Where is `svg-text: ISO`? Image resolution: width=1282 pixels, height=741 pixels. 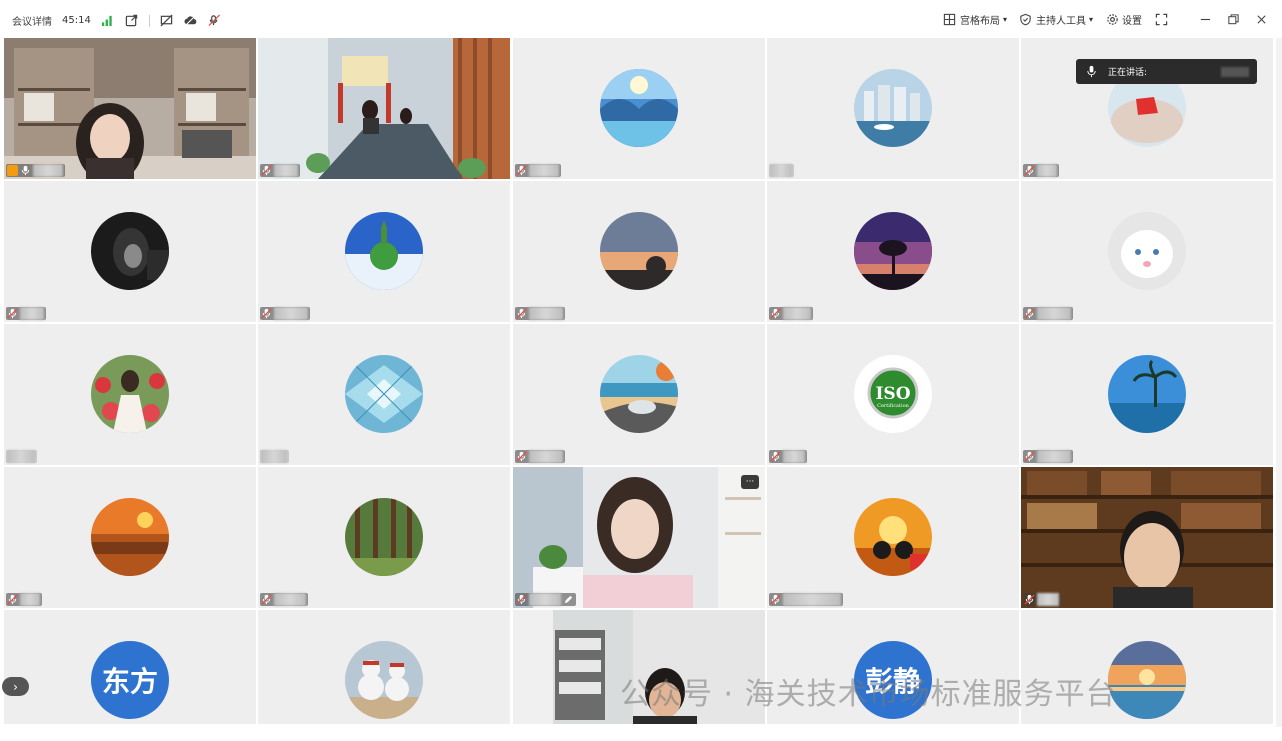 svg-text: ISO is located at coordinates (892, 394).